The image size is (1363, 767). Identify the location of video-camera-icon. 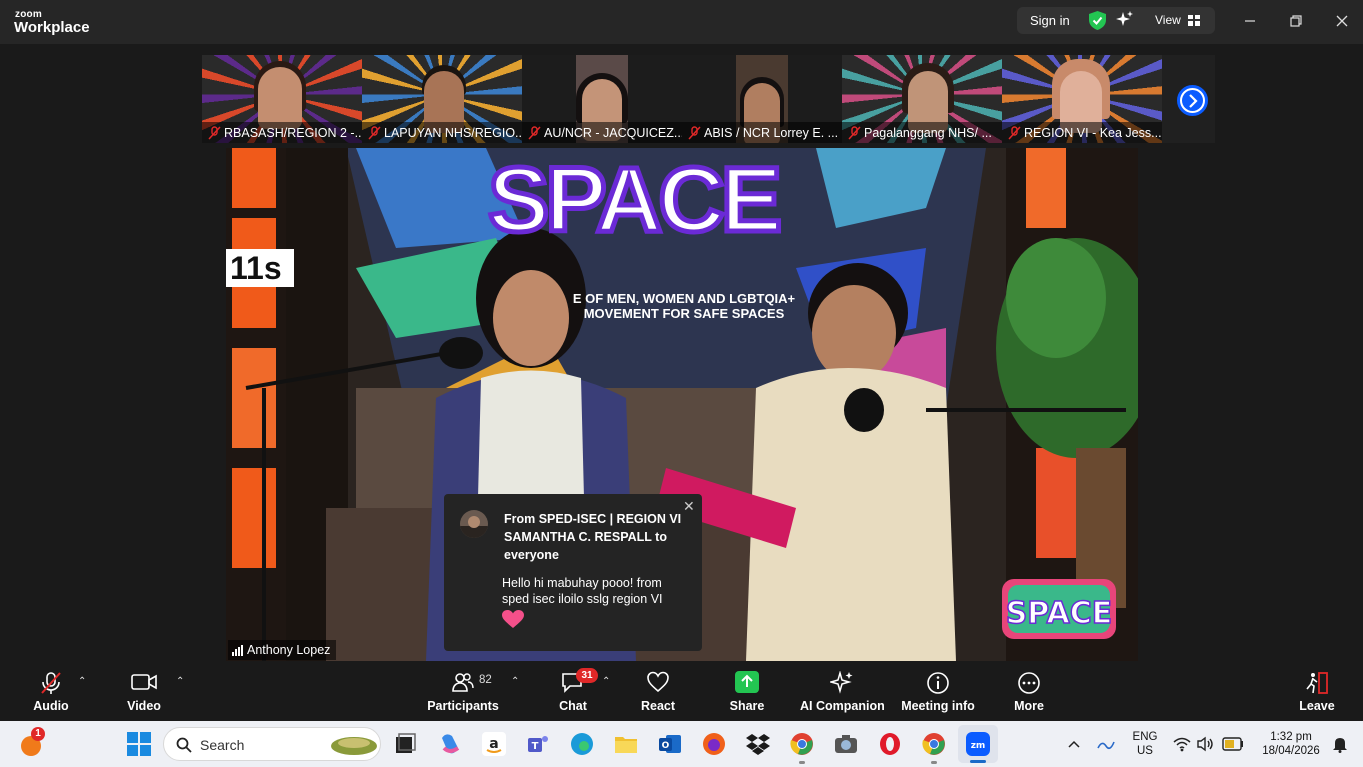
(144, 682).